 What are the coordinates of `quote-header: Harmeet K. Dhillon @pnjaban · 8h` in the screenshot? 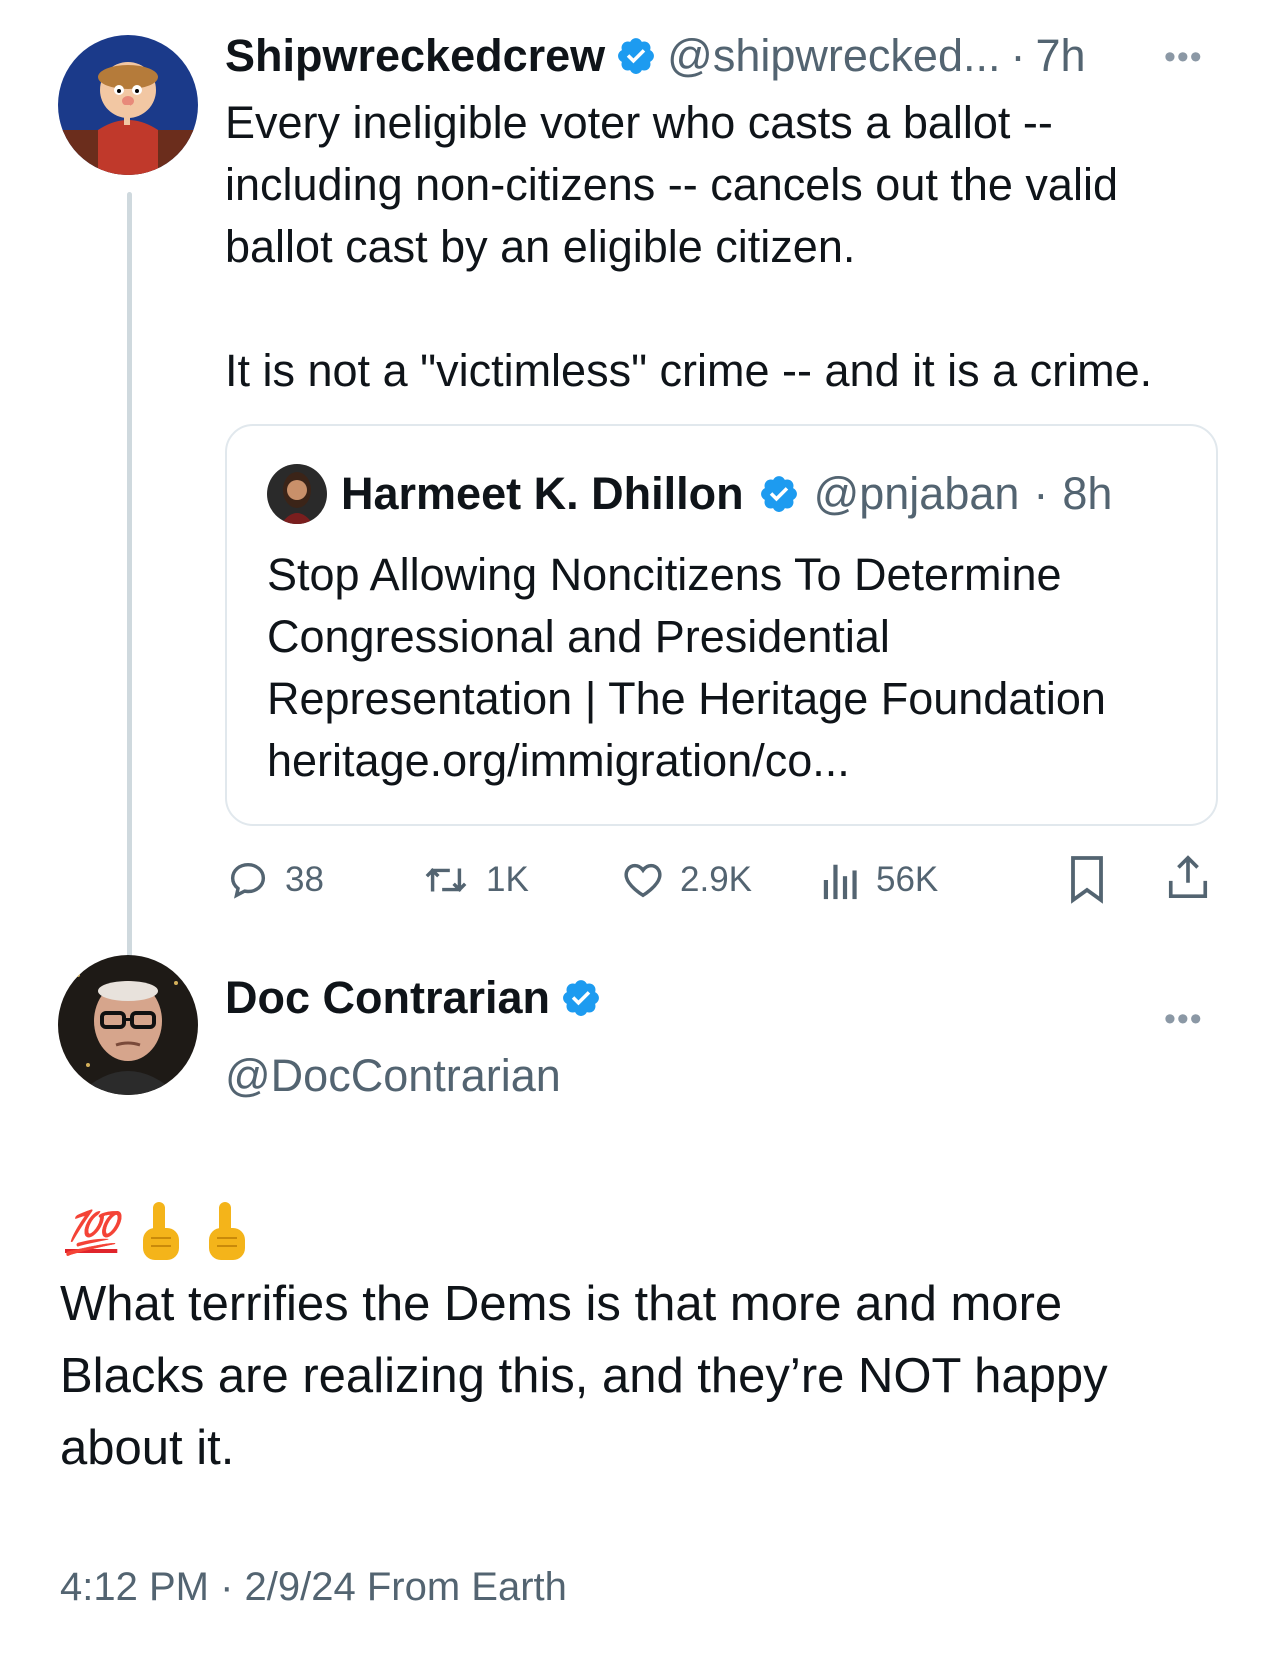 It's located at (689, 494).